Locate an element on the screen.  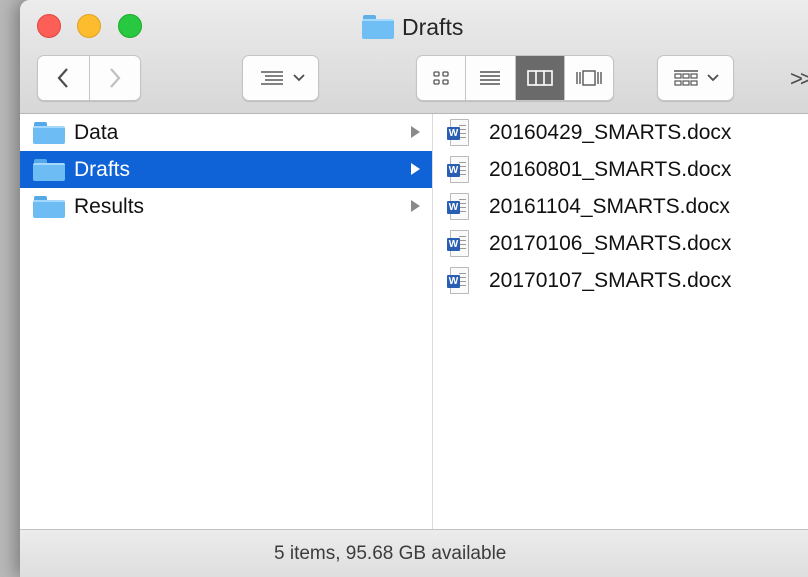
file-row: W 20160801_SMARTS.docx is located at coordinates (620, 169).